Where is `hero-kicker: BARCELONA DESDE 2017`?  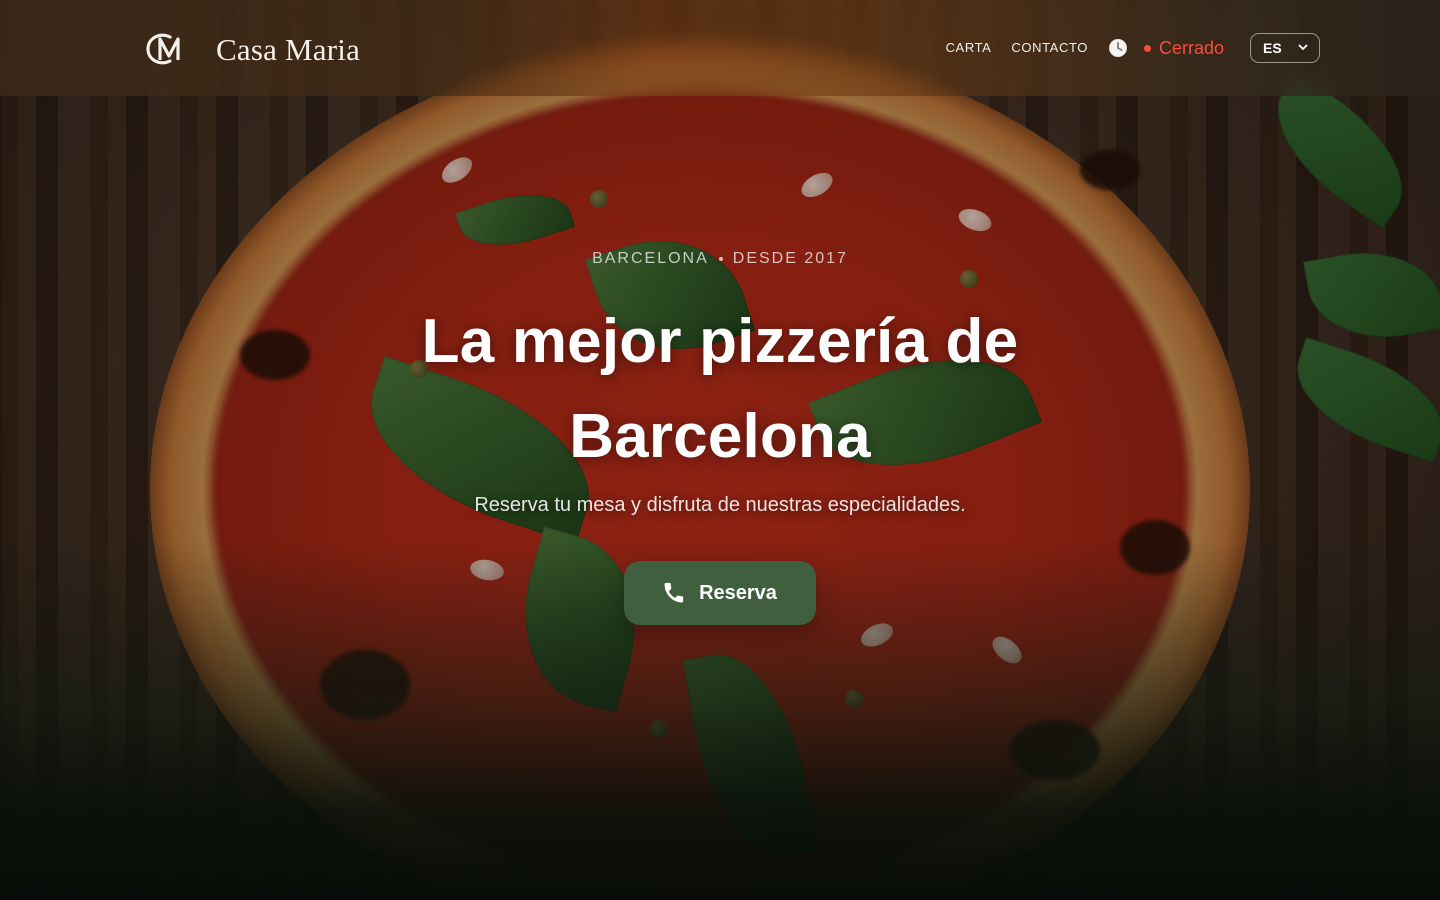 hero-kicker: BARCELONA DESDE 2017 is located at coordinates (720, 259).